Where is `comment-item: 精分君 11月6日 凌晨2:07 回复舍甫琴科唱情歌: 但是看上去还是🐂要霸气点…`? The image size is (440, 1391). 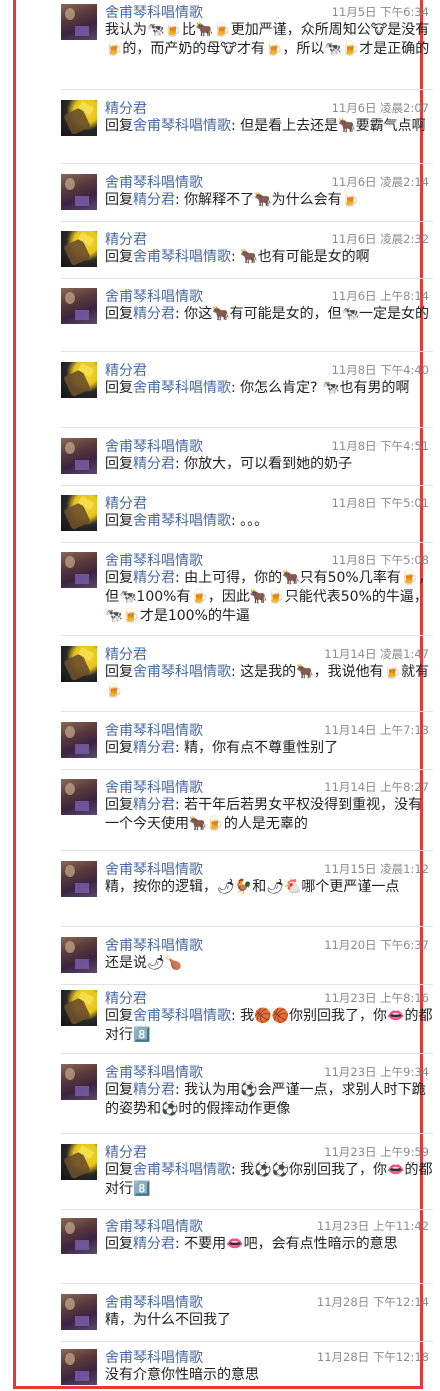
comment-item: 精分君 11月6日 凌晨2:07 回复舍甫琴科唱情歌: 但是看上去还是🐂要霸气点… is located at coordinates (247, 130).